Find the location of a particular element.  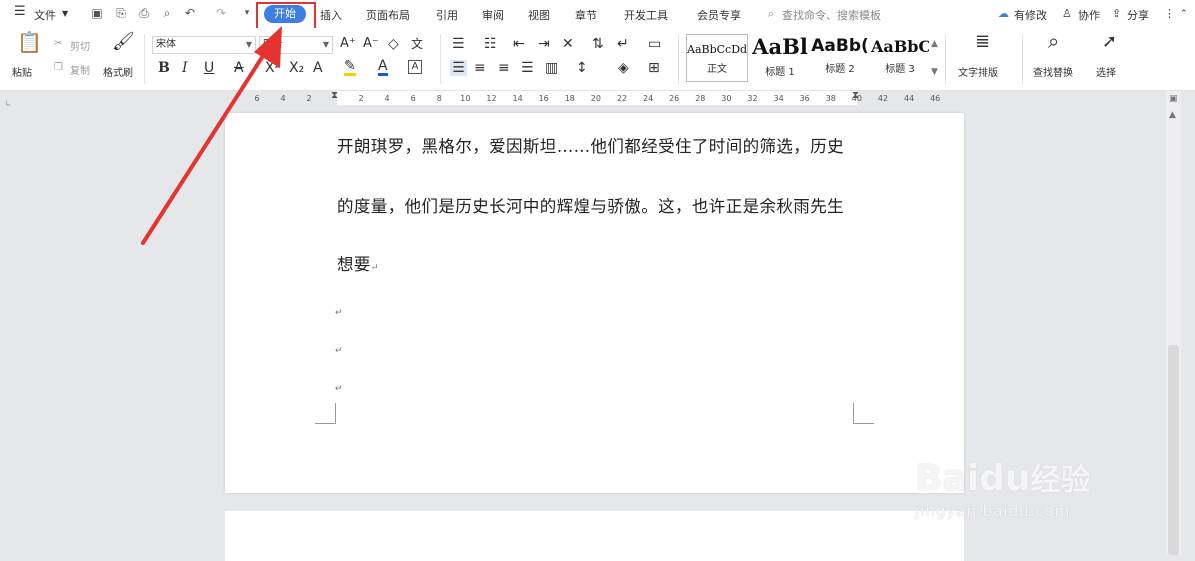

numbered-list-icon: ☷ is located at coordinates (490, 44).